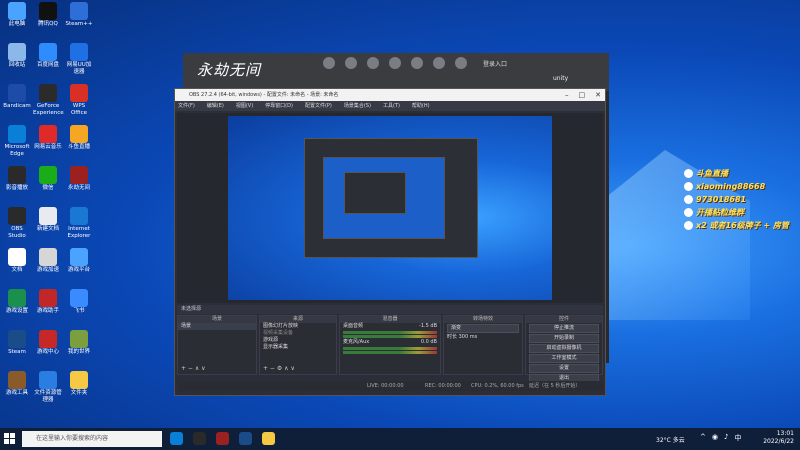 This screenshot has height=450, width=800. What do you see at coordinates (48, 220) in the screenshot?
I see `desktop-icon: 新建文档` at bounding box center [48, 220].